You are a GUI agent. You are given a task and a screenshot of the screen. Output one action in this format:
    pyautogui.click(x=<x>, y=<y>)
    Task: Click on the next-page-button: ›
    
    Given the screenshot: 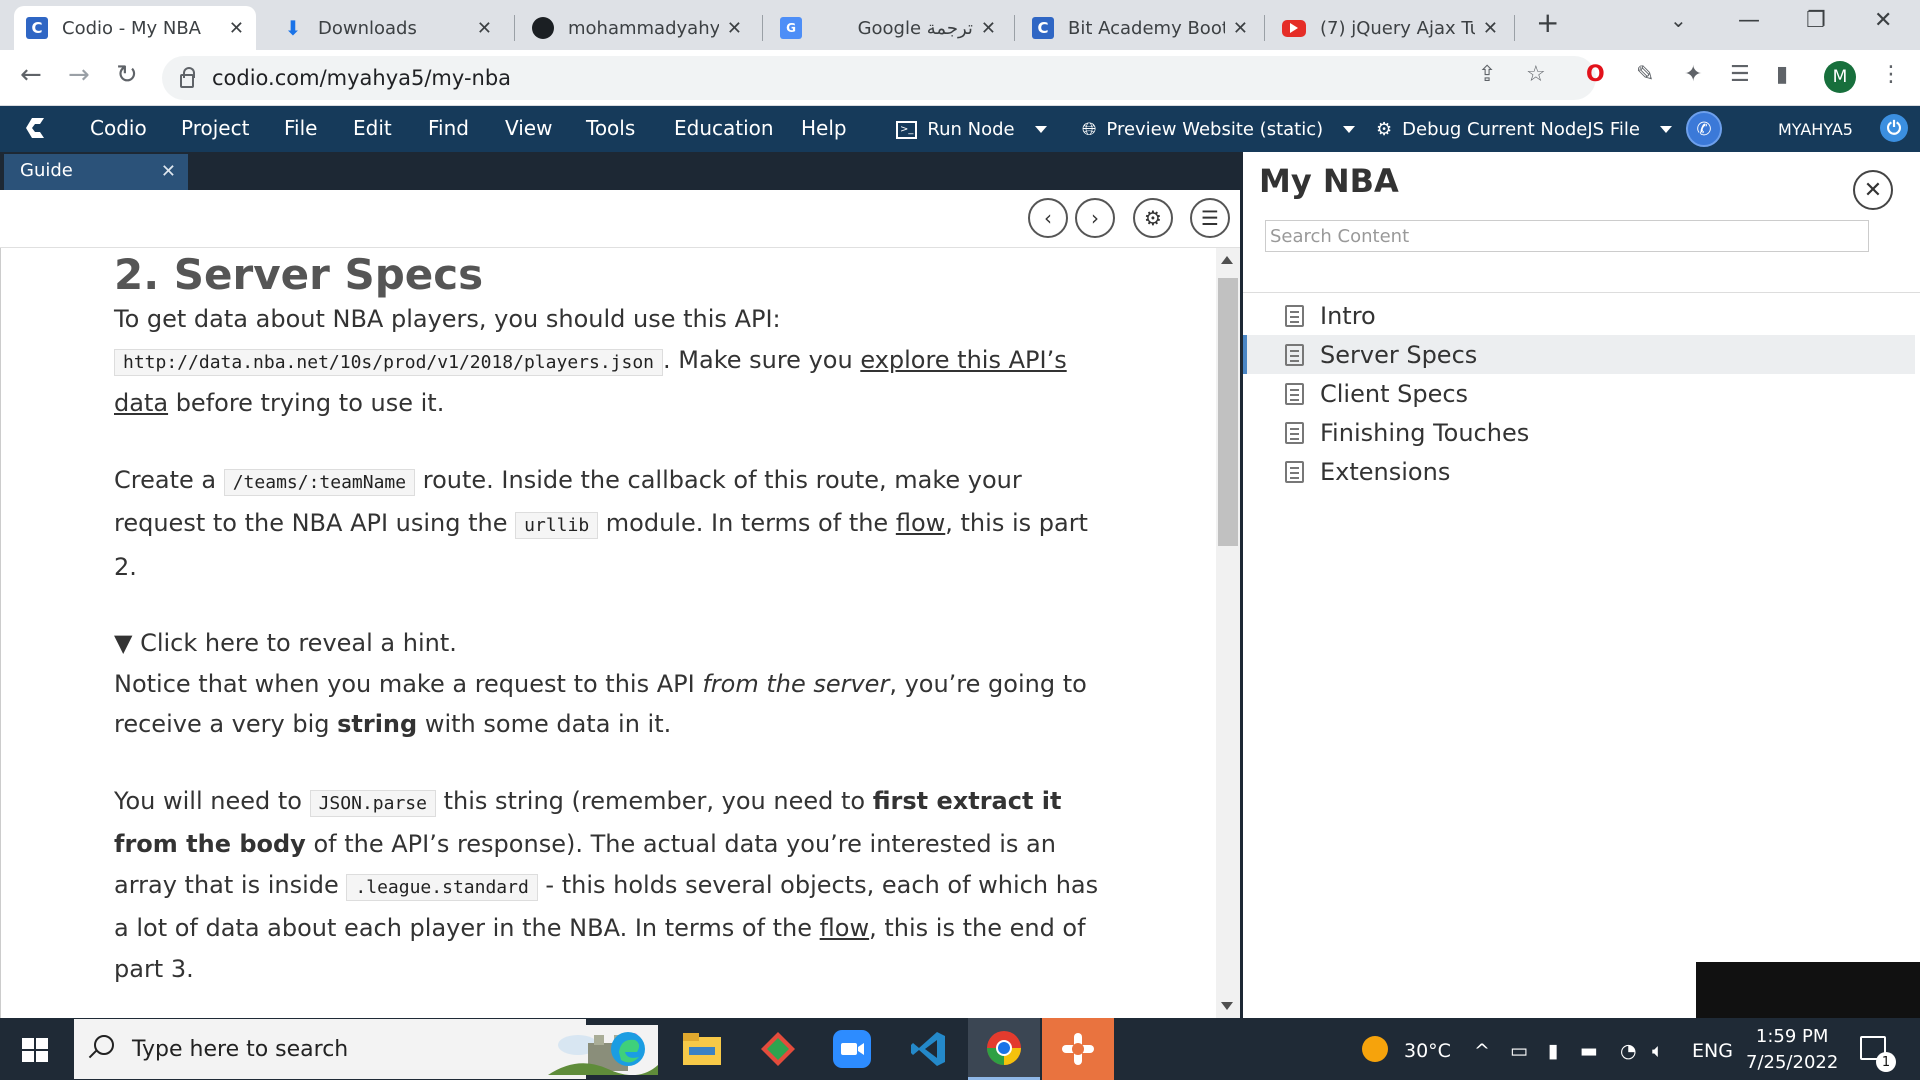 What is the action you would take?
    pyautogui.click(x=1095, y=218)
    